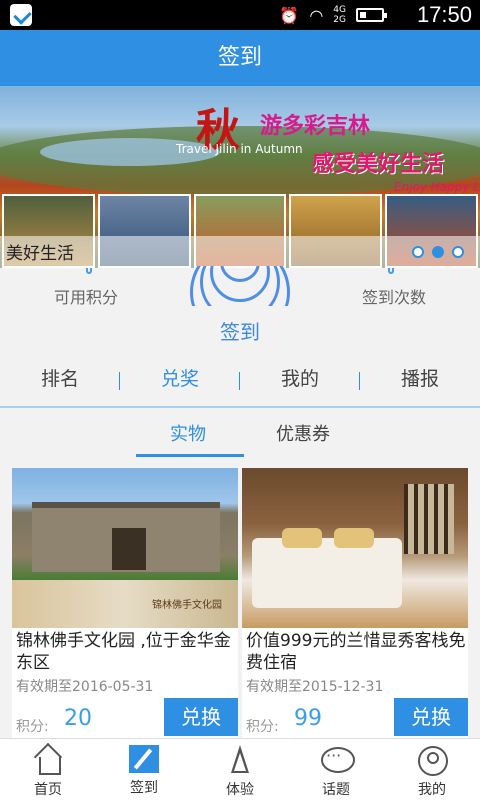 This screenshot has height=800, width=480. I want to click on banner-slogan-en: Enjoy Happy L, so click(437, 187).